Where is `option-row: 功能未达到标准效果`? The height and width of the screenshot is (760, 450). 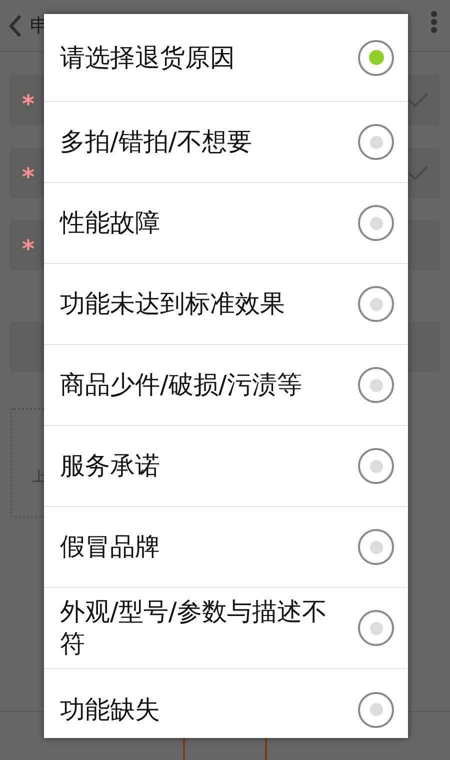 option-row: 功能未达到标准效果 is located at coordinates (226, 304).